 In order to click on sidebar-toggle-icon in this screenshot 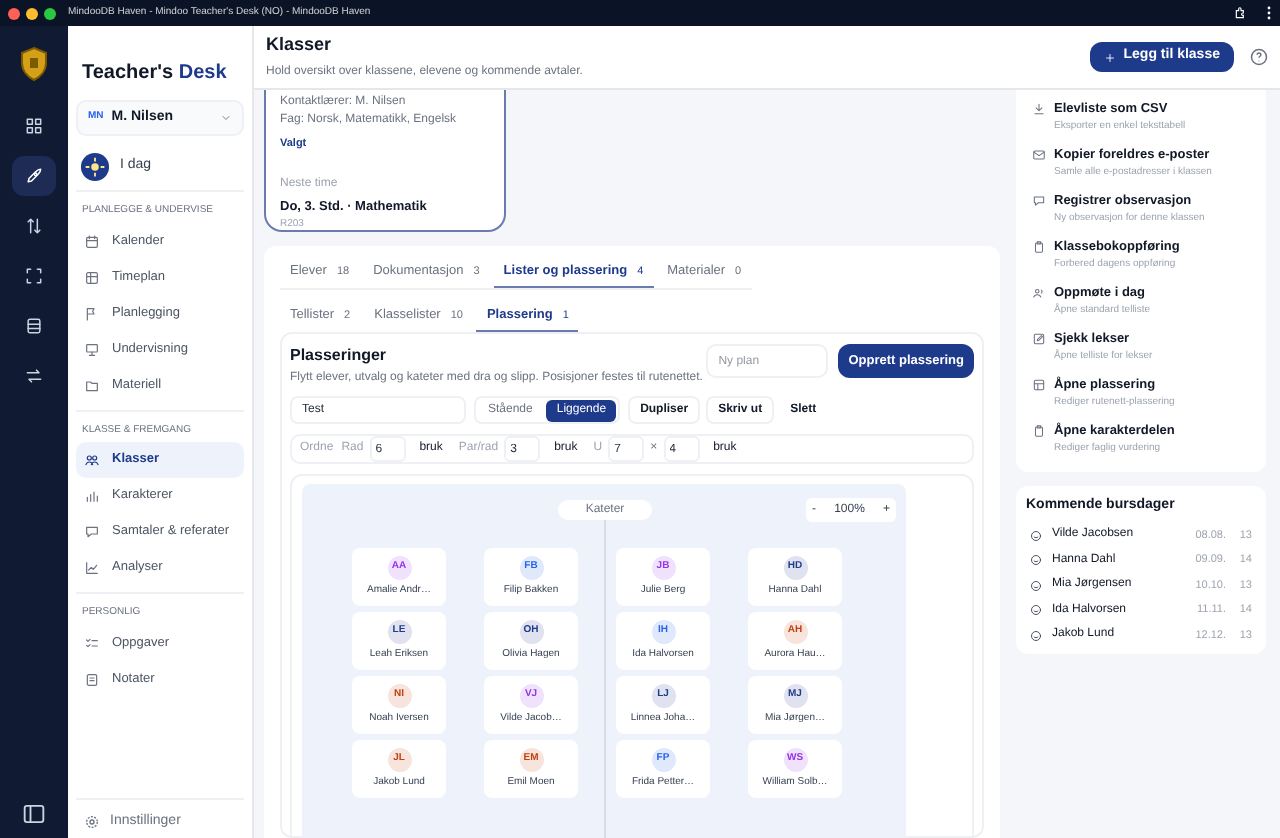, I will do `click(34, 814)`.